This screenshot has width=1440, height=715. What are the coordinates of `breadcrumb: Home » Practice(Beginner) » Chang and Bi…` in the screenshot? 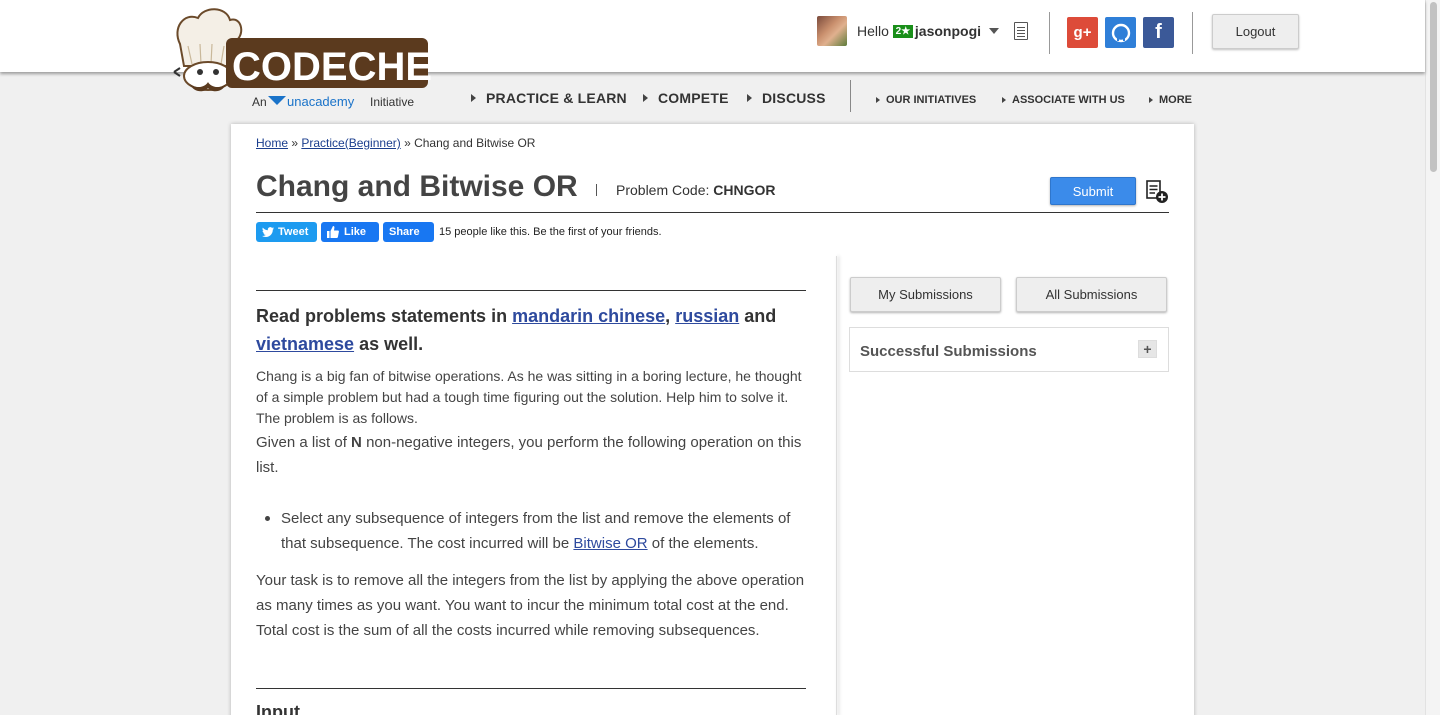 It's located at (396, 143).